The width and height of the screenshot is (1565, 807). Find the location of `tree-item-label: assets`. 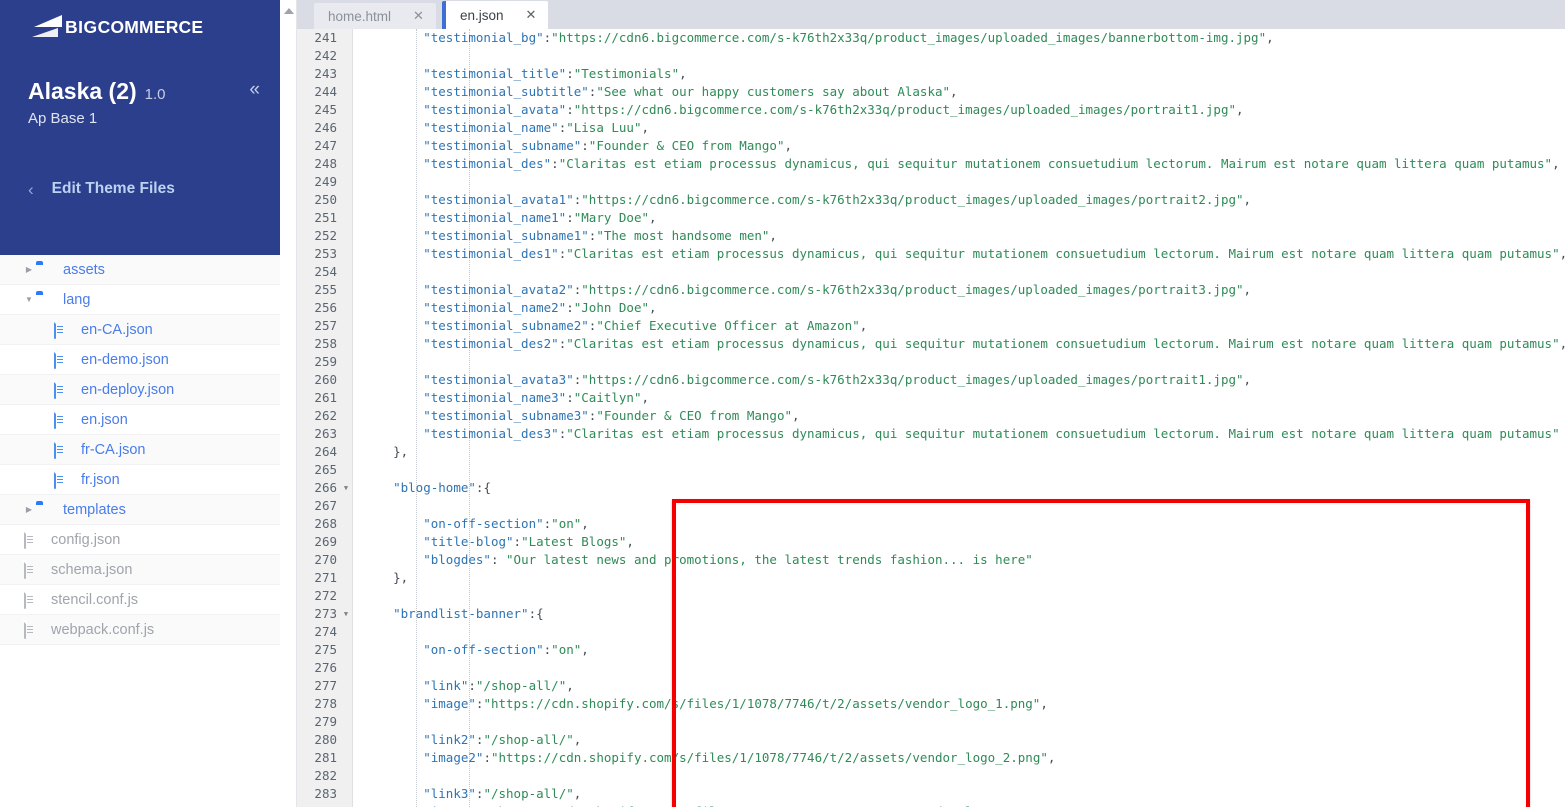

tree-item-label: assets is located at coordinates (84, 269).